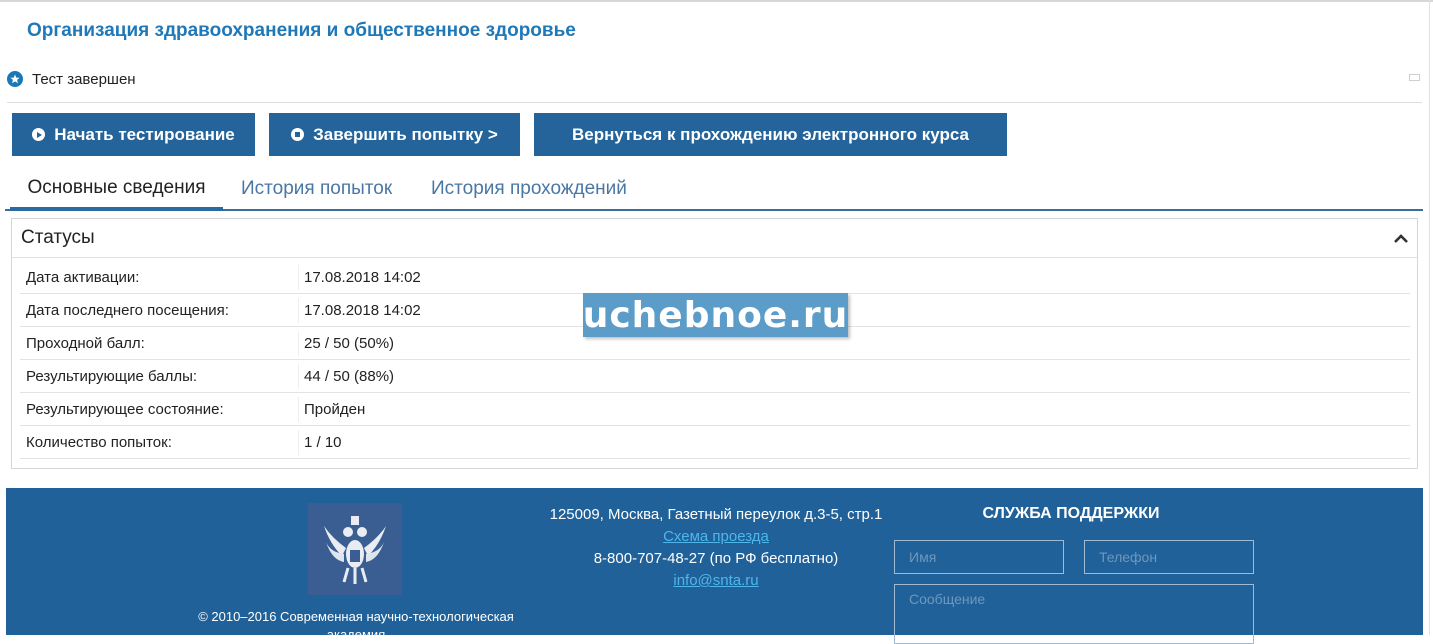  Describe the element at coordinates (298, 134) in the screenshot. I see `stop-icon` at that location.